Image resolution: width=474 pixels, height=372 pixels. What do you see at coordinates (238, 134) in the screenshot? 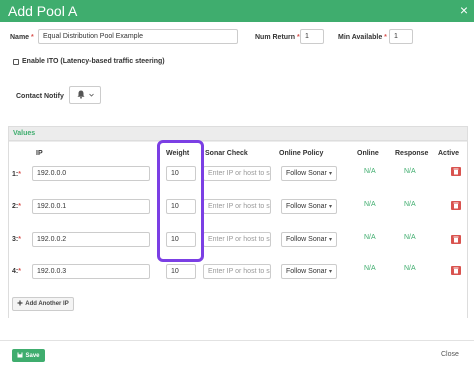
I see `values-panel-header: Values` at bounding box center [238, 134].